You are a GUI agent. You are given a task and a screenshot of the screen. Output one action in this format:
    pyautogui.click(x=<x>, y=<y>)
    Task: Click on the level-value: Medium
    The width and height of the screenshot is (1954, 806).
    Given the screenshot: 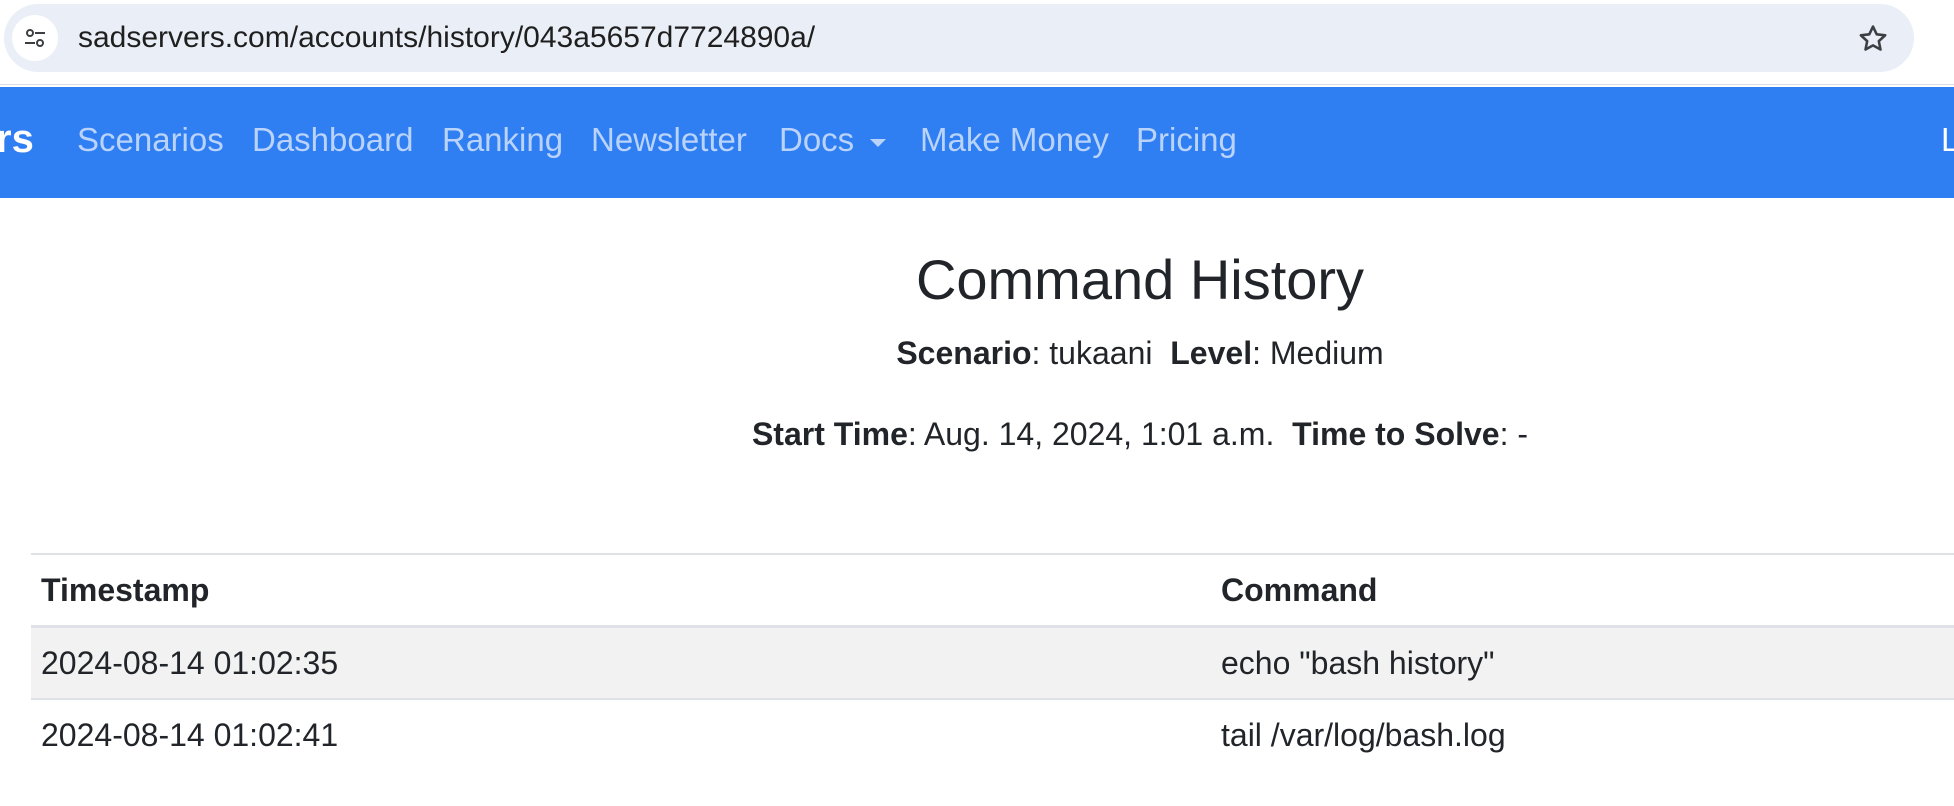 What is the action you would take?
    pyautogui.click(x=1326, y=353)
    